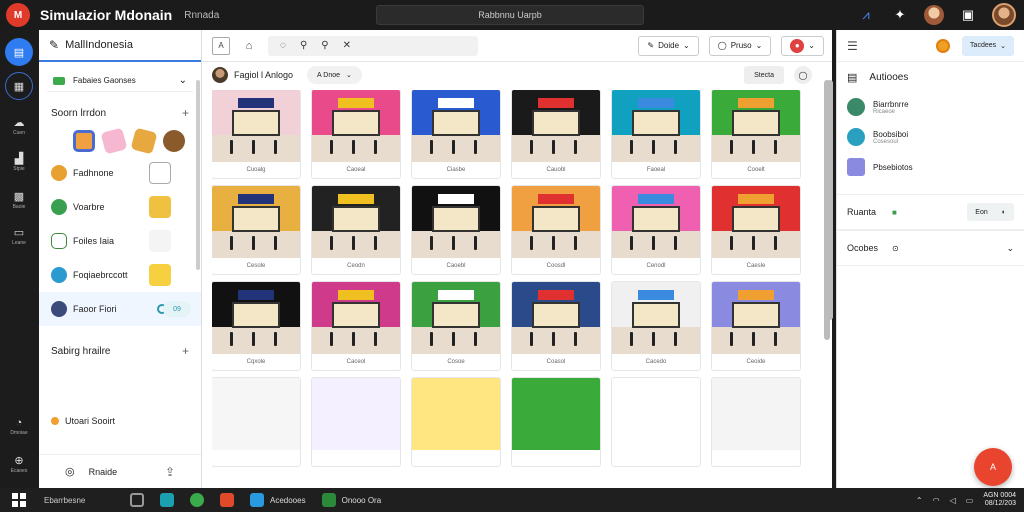 The height and width of the screenshot is (512, 1024). I want to click on crop-icon: A, so click(221, 45).